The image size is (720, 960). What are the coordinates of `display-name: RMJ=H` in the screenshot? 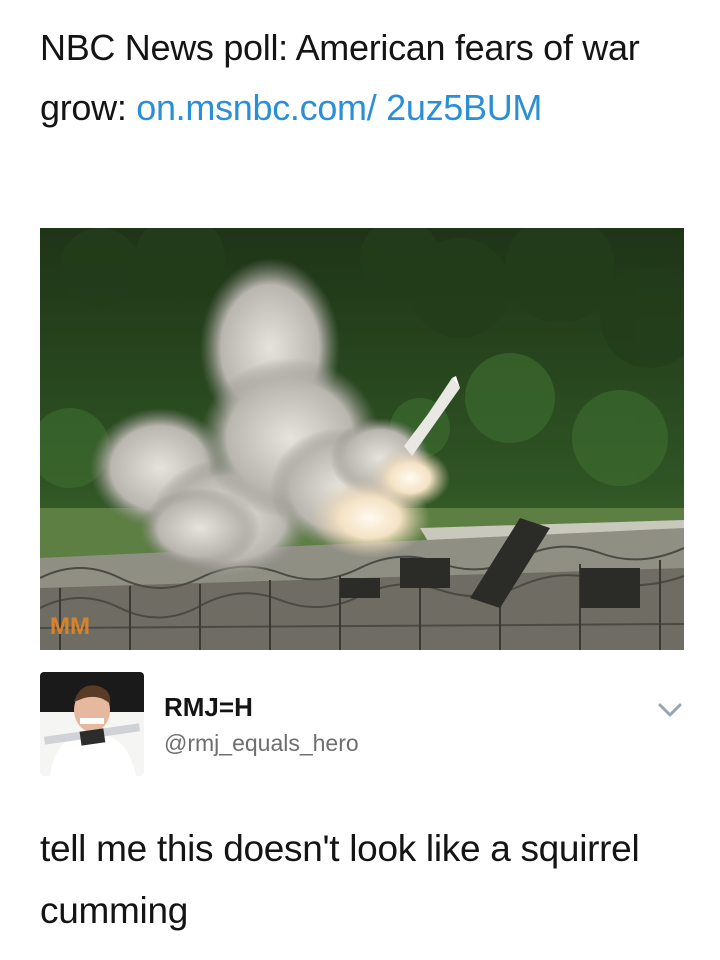 It's located at (208, 707).